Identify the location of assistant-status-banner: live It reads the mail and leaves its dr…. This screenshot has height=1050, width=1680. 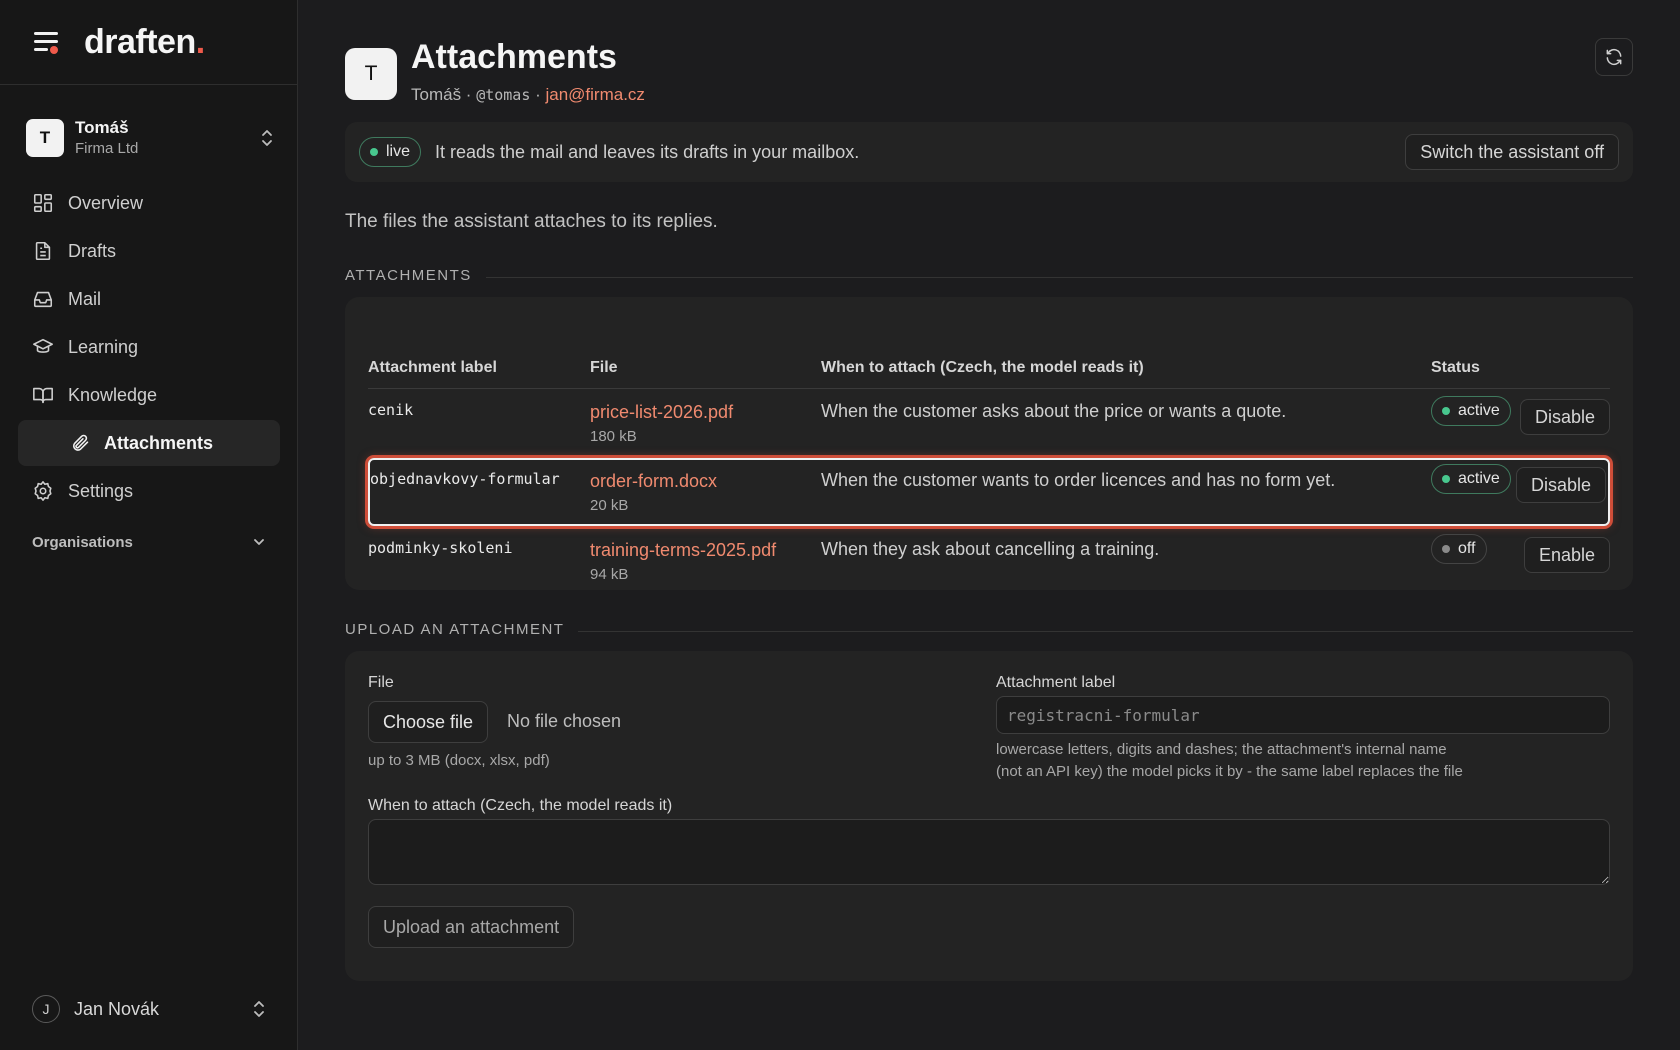
(989, 152).